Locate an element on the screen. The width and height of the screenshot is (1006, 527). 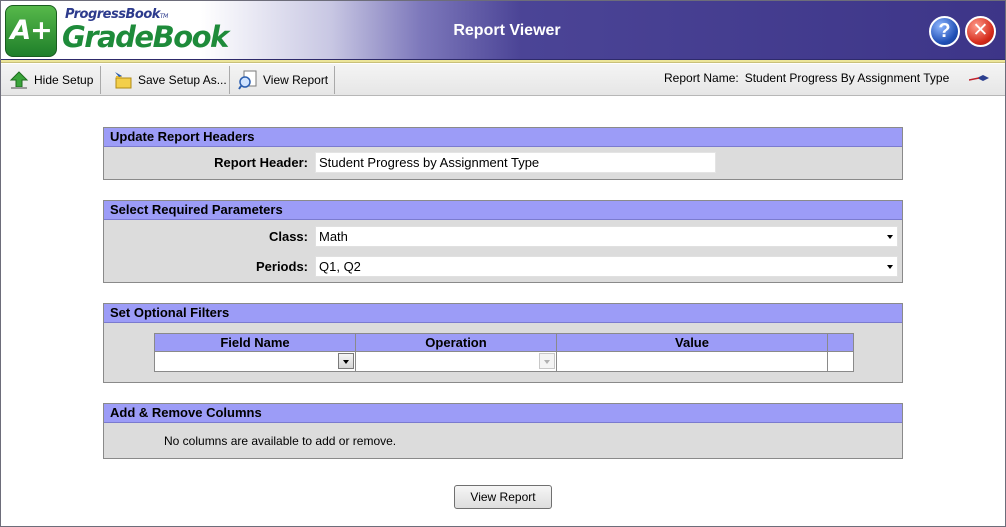
close-icon: ✕ is located at coordinates (980, 30).